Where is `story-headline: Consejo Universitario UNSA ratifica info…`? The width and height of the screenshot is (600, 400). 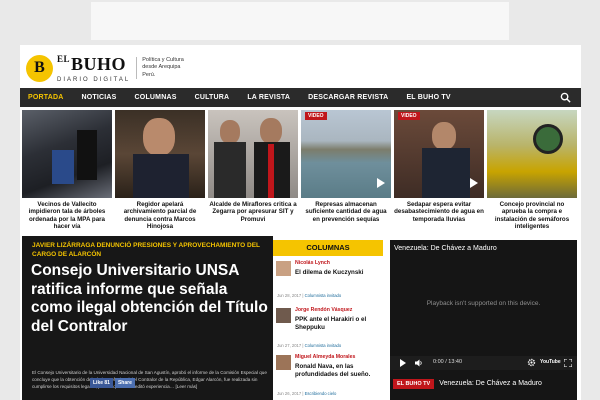
story-headline: Consejo Universitario UNSA ratifica info… is located at coordinates (150, 299).